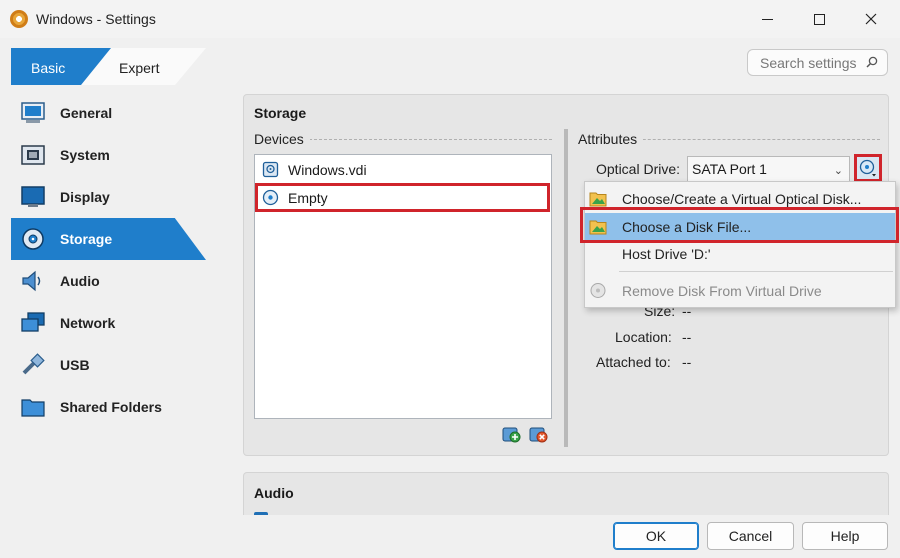 The height and width of the screenshot is (558, 900). I want to click on devices-label: Devices, so click(282, 139).